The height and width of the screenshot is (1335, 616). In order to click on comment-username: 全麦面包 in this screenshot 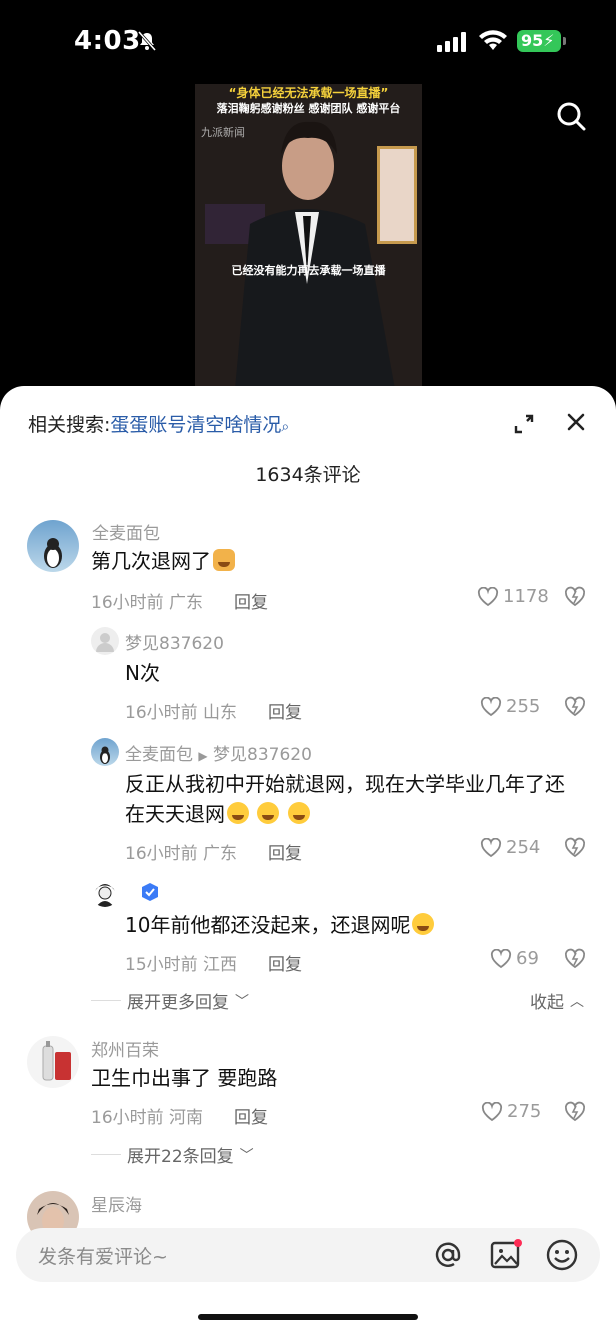, I will do `click(126, 531)`.